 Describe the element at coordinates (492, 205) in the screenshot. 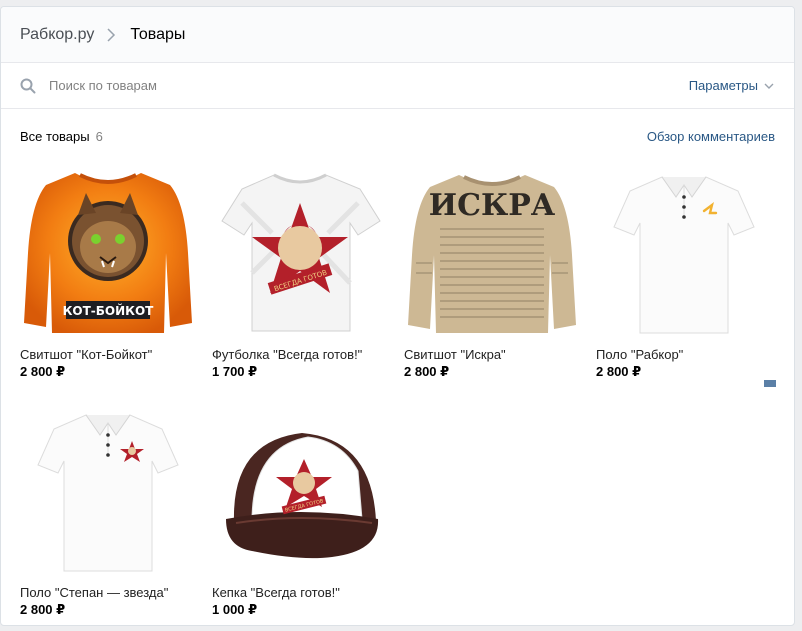

I see `image-caption: ИСКРА` at that location.